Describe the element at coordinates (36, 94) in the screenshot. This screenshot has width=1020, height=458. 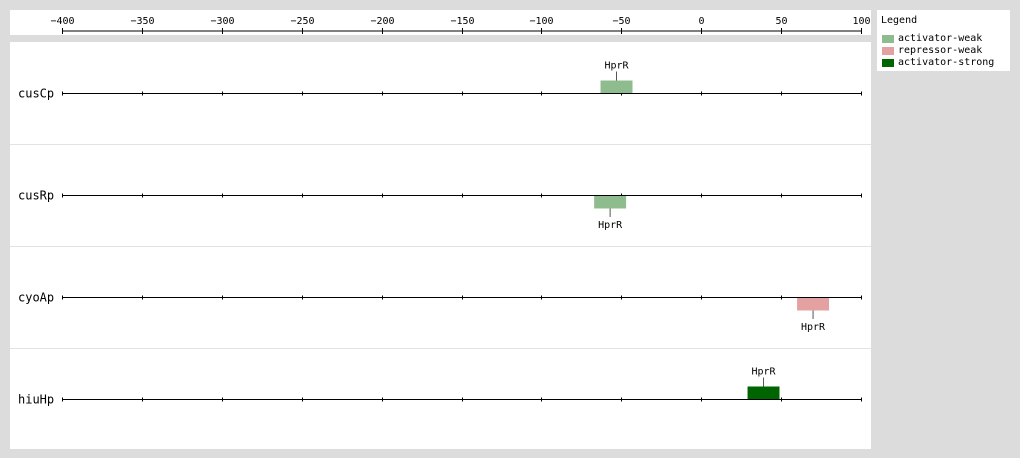
I see `track-name: cusCp` at that location.